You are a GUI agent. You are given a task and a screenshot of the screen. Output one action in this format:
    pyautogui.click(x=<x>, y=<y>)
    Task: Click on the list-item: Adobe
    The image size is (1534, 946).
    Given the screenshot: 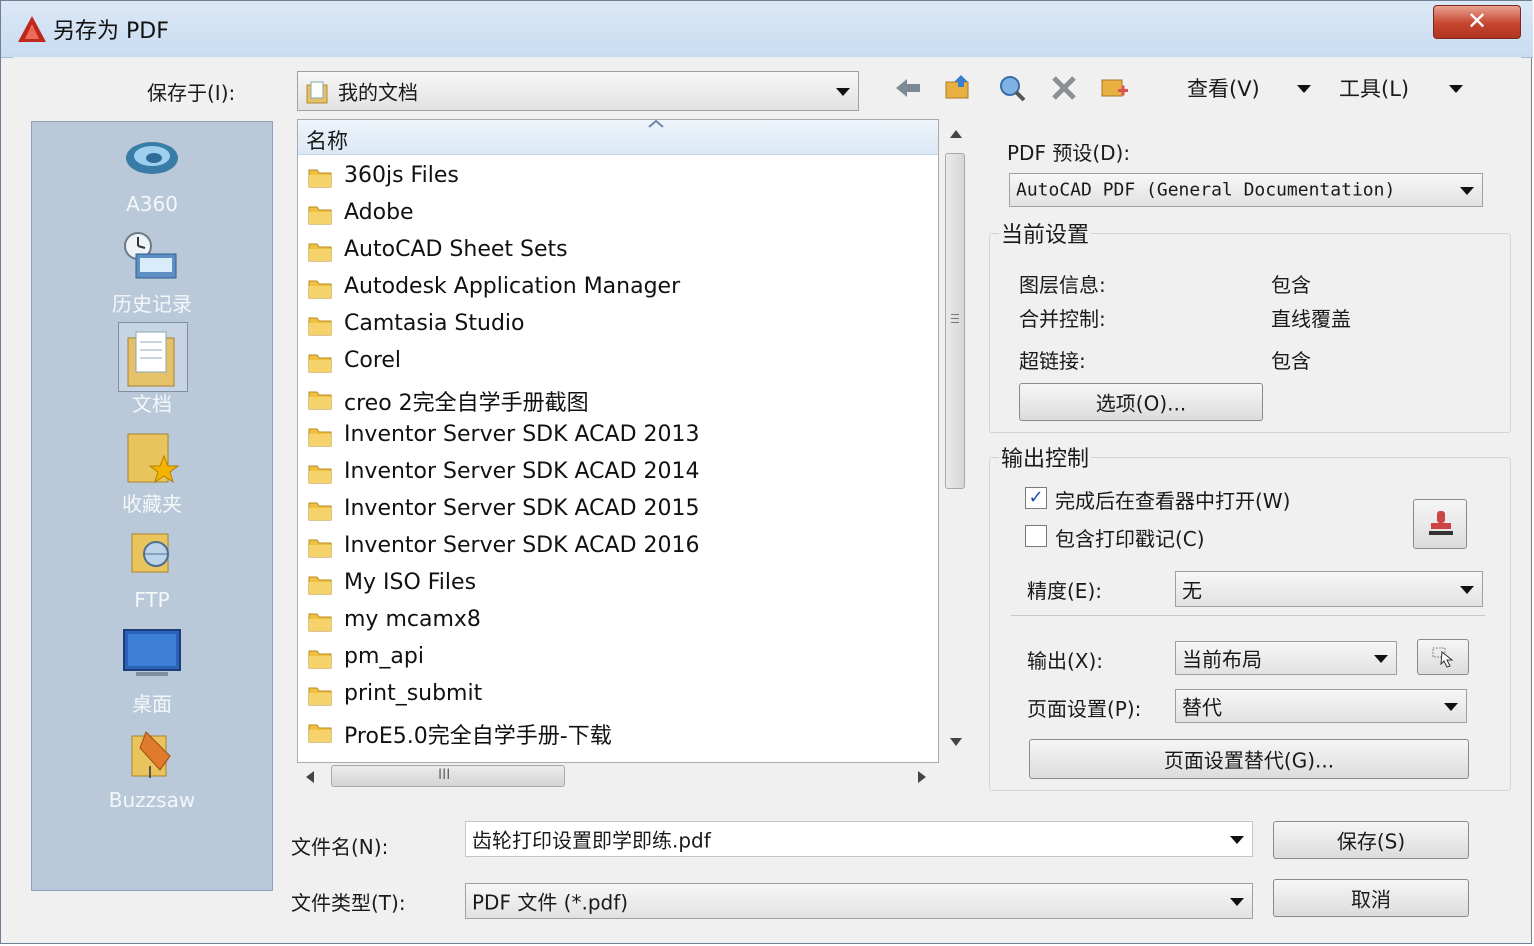 What is the action you would take?
    pyautogui.click(x=618, y=214)
    